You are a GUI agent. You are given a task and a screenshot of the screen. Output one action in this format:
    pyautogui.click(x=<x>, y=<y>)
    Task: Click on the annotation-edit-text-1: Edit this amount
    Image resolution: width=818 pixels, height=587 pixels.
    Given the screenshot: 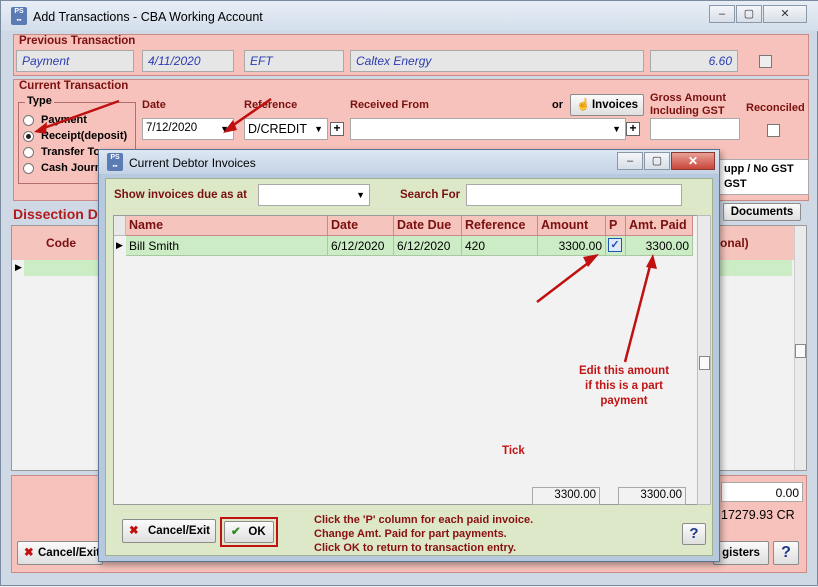 What is the action you would take?
    pyautogui.click(x=624, y=371)
    